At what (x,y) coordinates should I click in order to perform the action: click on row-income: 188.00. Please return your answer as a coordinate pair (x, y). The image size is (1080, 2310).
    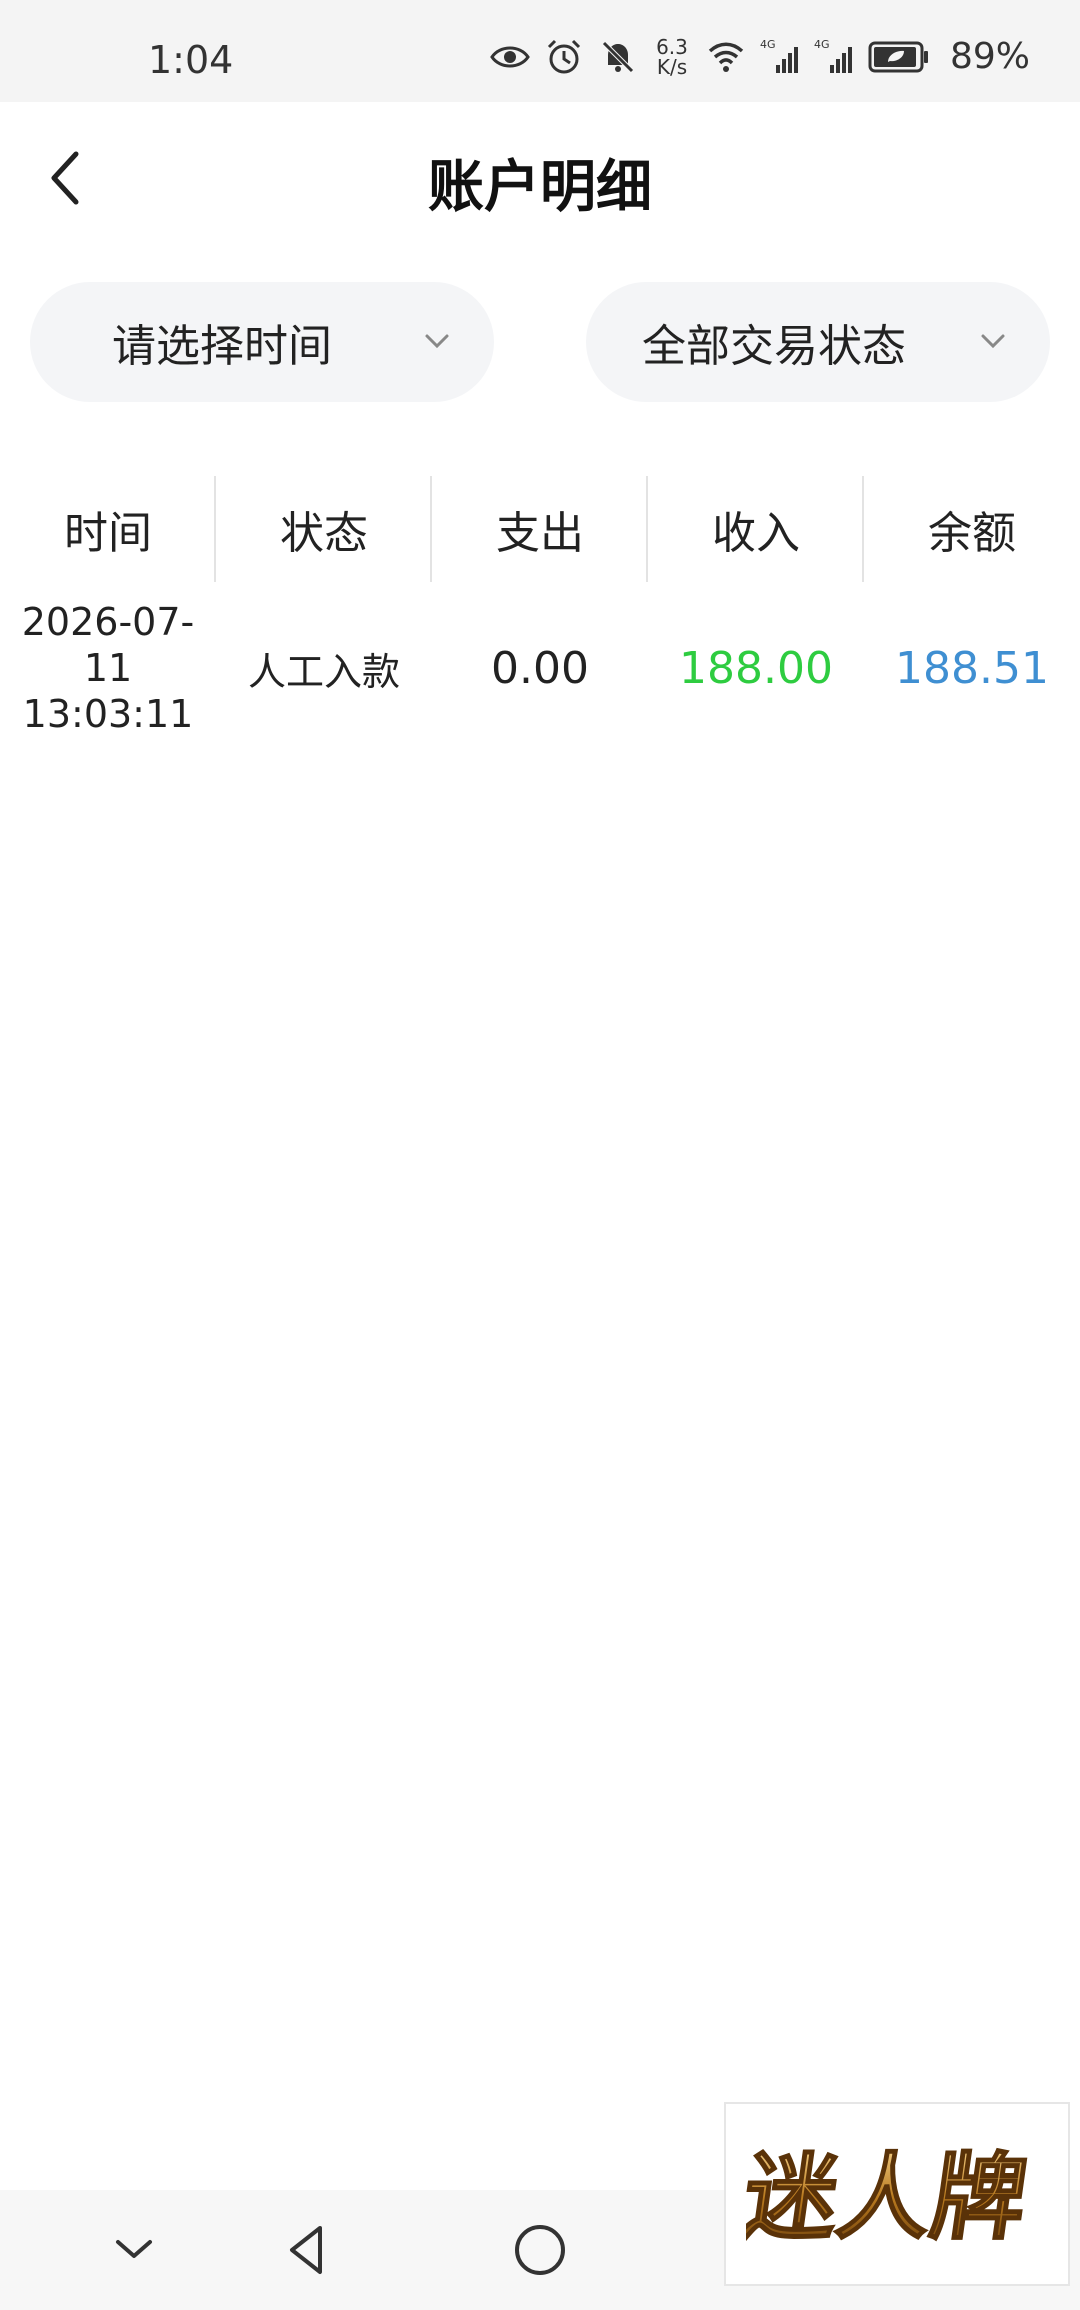
    Looking at the image, I should click on (756, 668).